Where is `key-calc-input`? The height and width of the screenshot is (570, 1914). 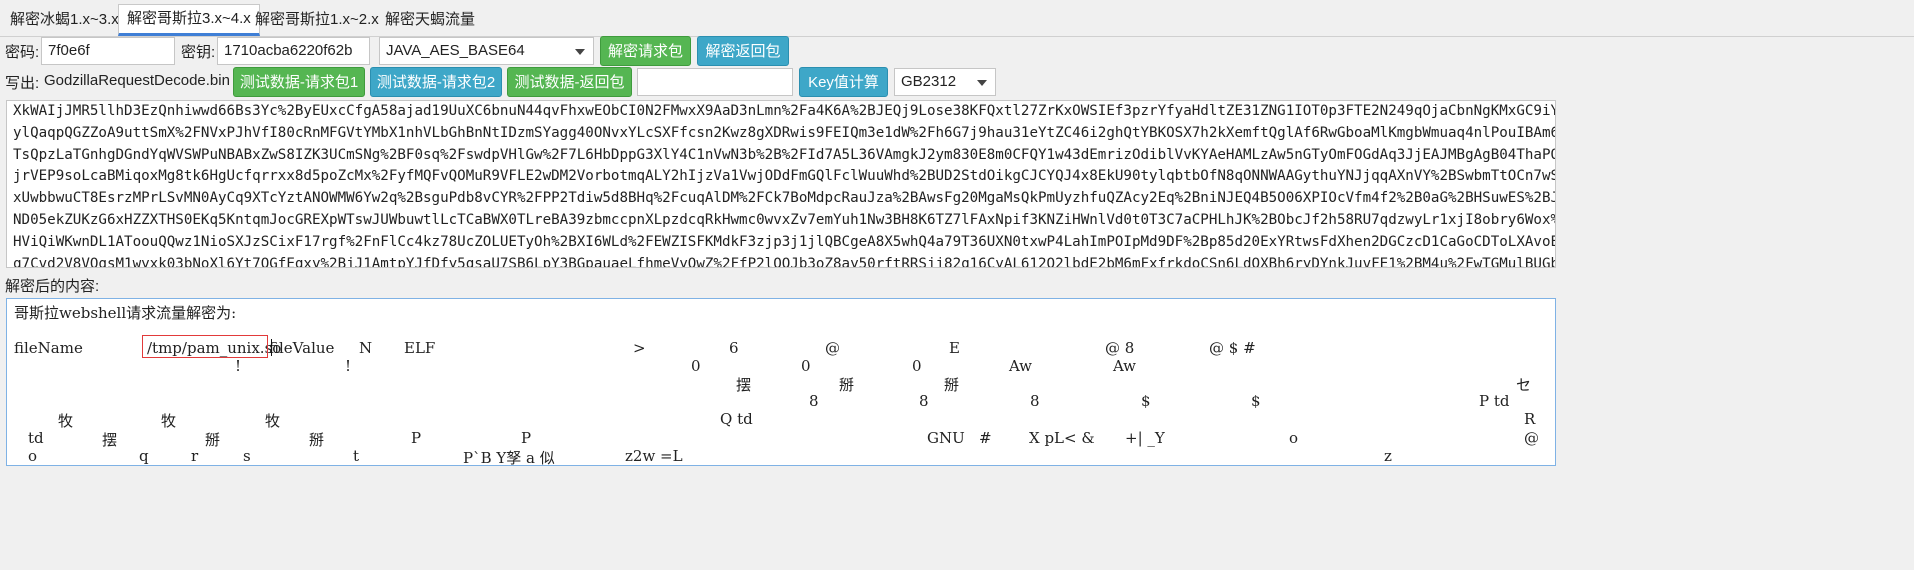 key-calc-input is located at coordinates (715, 82).